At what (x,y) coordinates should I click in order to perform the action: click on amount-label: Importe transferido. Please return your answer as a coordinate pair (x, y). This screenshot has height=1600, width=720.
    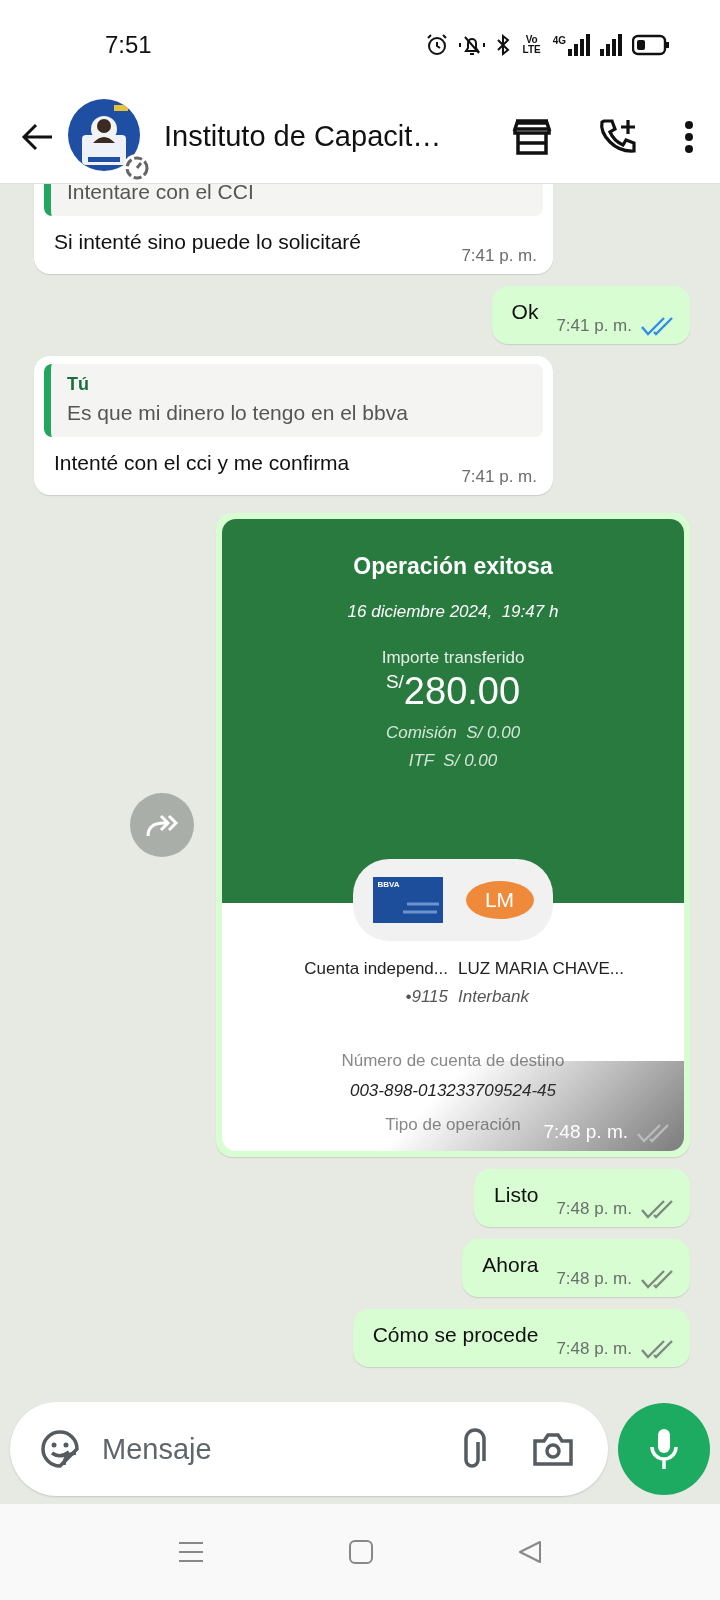
    Looking at the image, I should click on (453, 658).